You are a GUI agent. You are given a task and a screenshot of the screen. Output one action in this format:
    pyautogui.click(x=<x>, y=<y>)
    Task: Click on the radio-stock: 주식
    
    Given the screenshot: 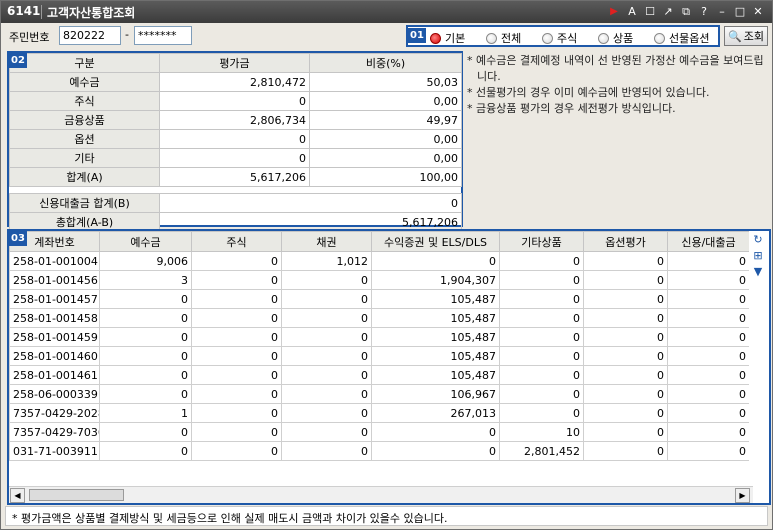 What is the action you would take?
    pyautogui.click(x=559, y=38)
    